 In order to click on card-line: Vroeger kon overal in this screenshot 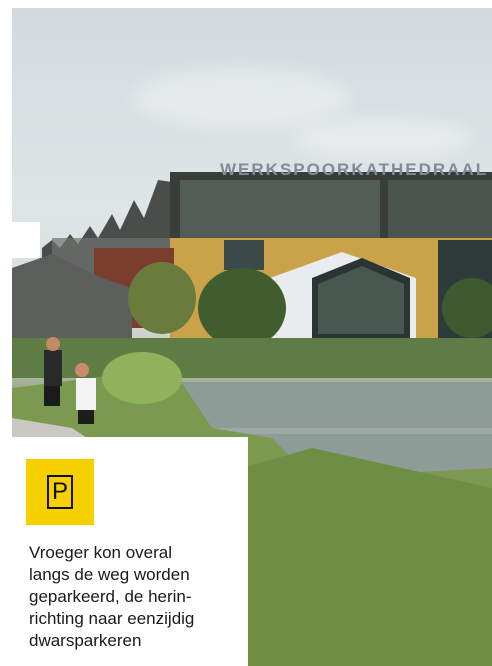, I will do `click(101, 552)`.